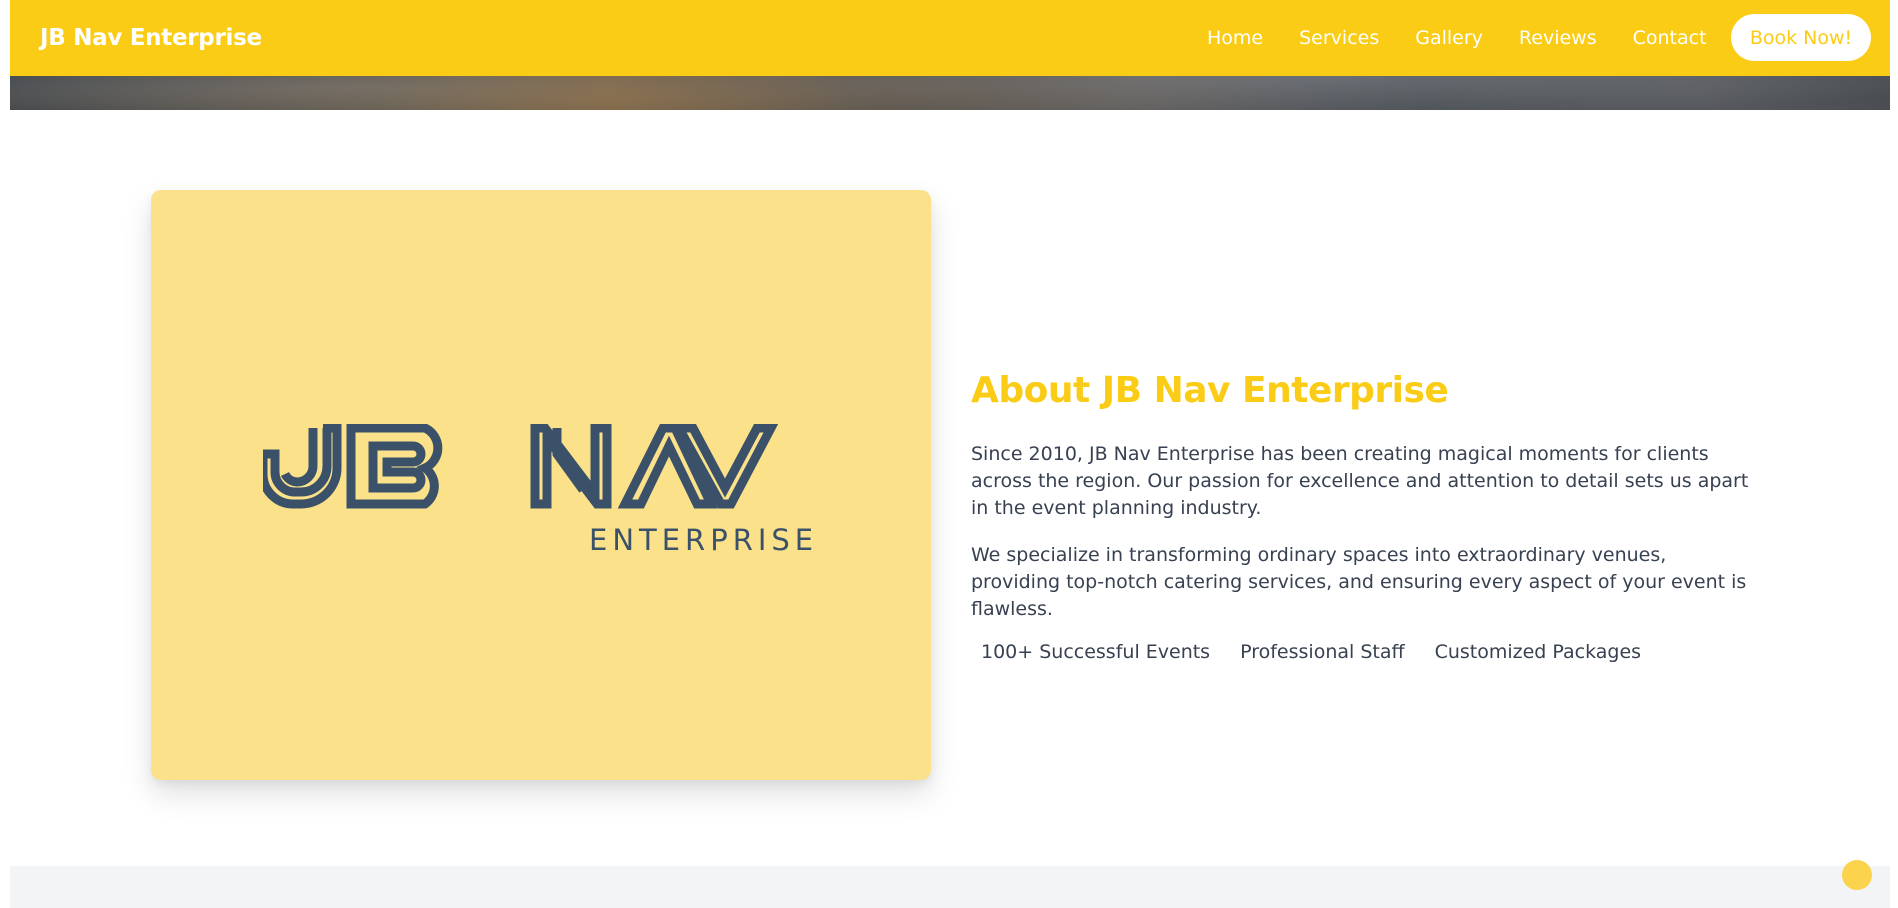 The width and height of the screenshot is (1898, 908). What do you see at coordinates (950, 887) in the screenshot?
I see `next-section-band` at bounding box center [950, 887].